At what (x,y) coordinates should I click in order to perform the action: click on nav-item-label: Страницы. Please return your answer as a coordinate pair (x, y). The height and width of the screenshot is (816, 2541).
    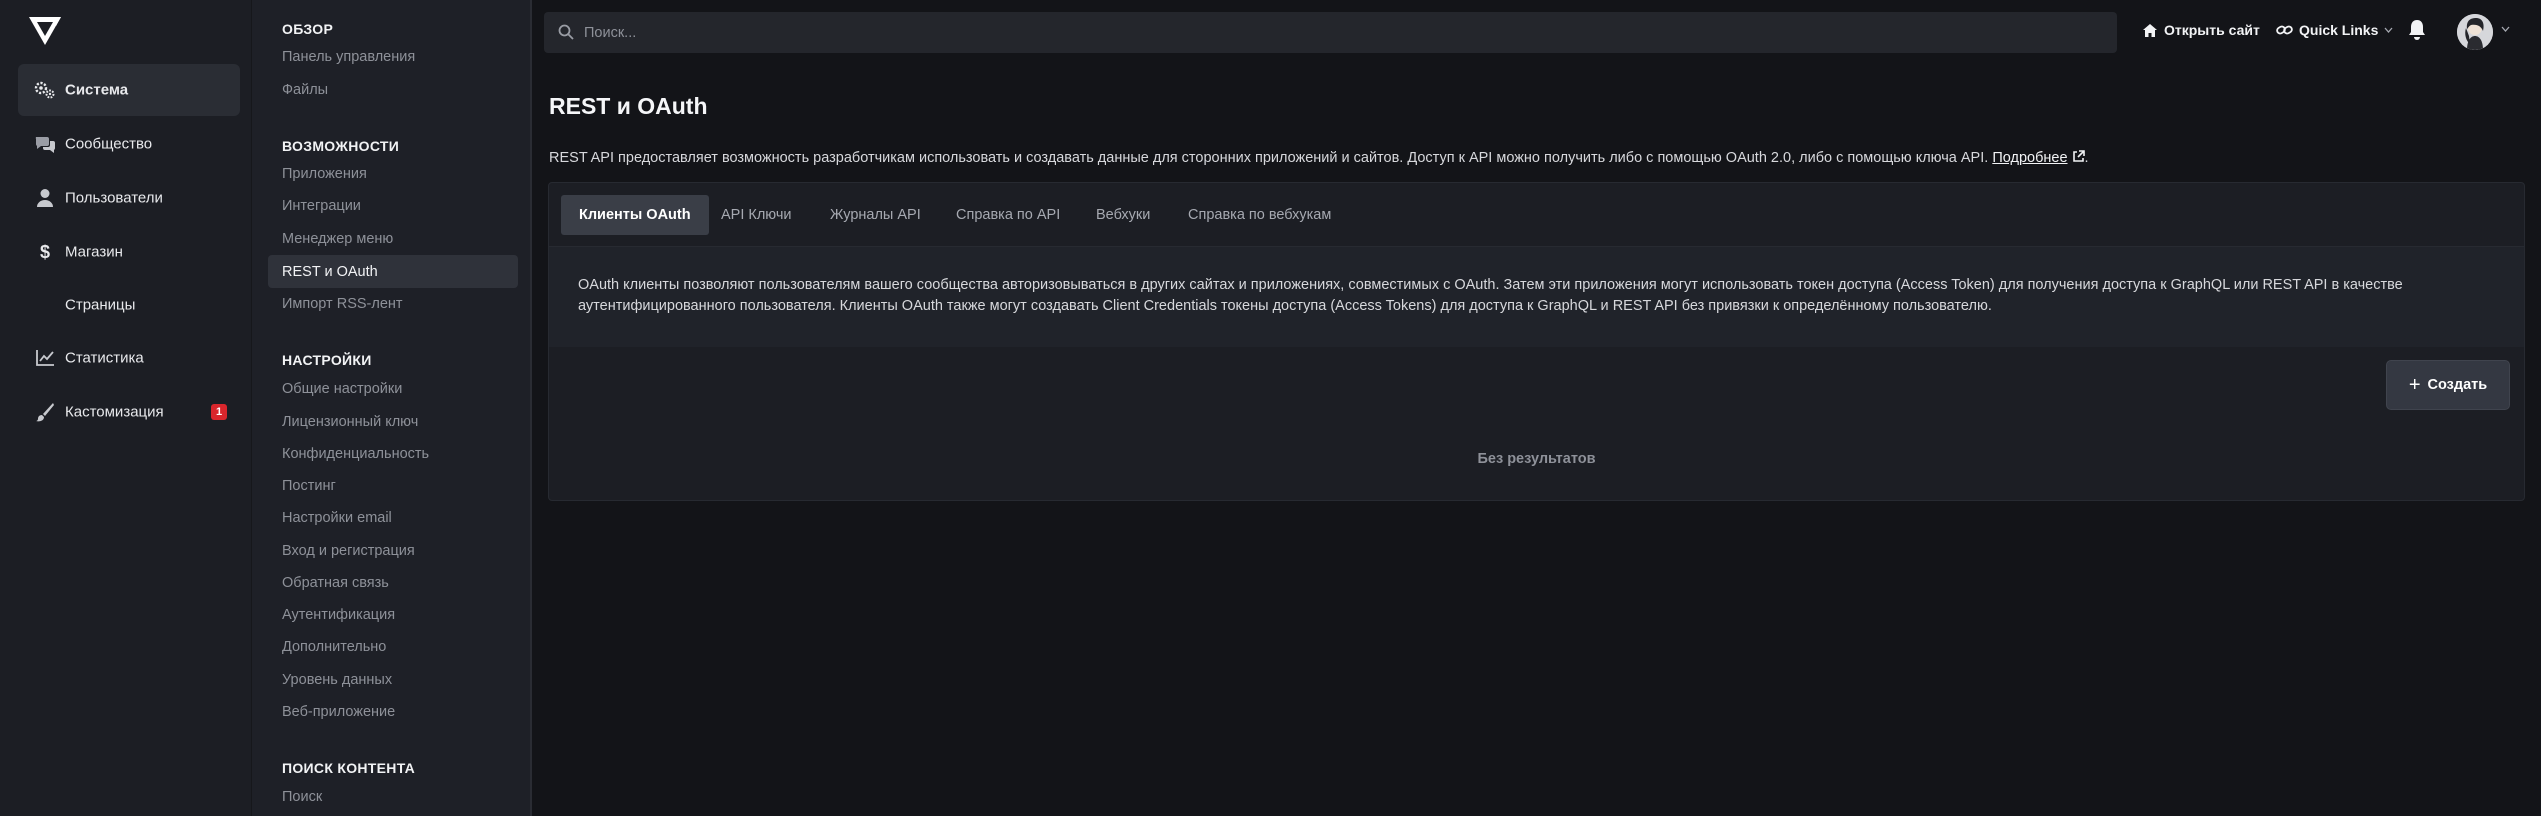
    Looking at the image, I should click on (100, 305).